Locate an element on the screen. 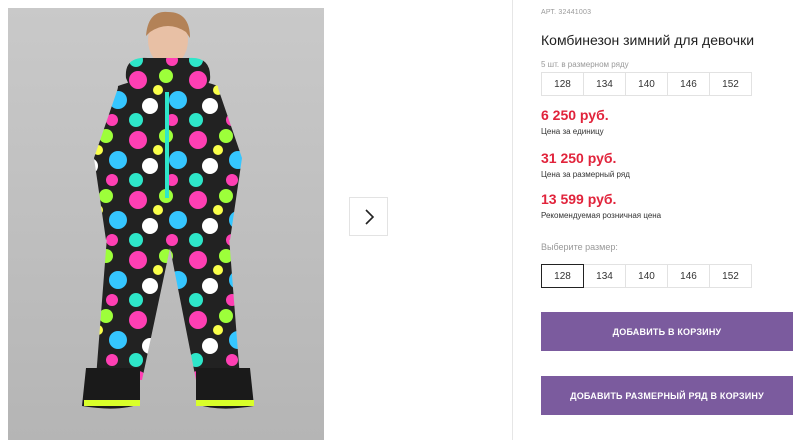  gallery-next-button is located at coordinates (368, 216).